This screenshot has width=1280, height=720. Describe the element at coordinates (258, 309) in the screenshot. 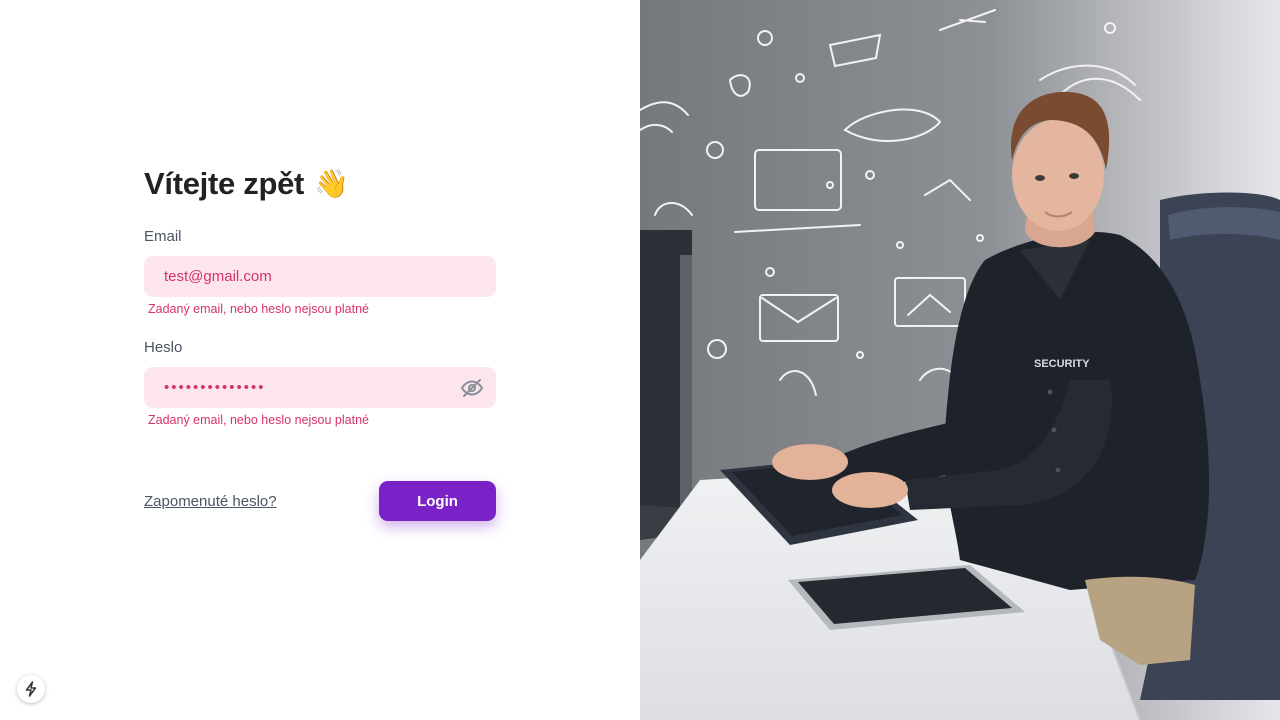

I see `email-error: Zadaný email, nebo heslo nejsou platné` at that location.